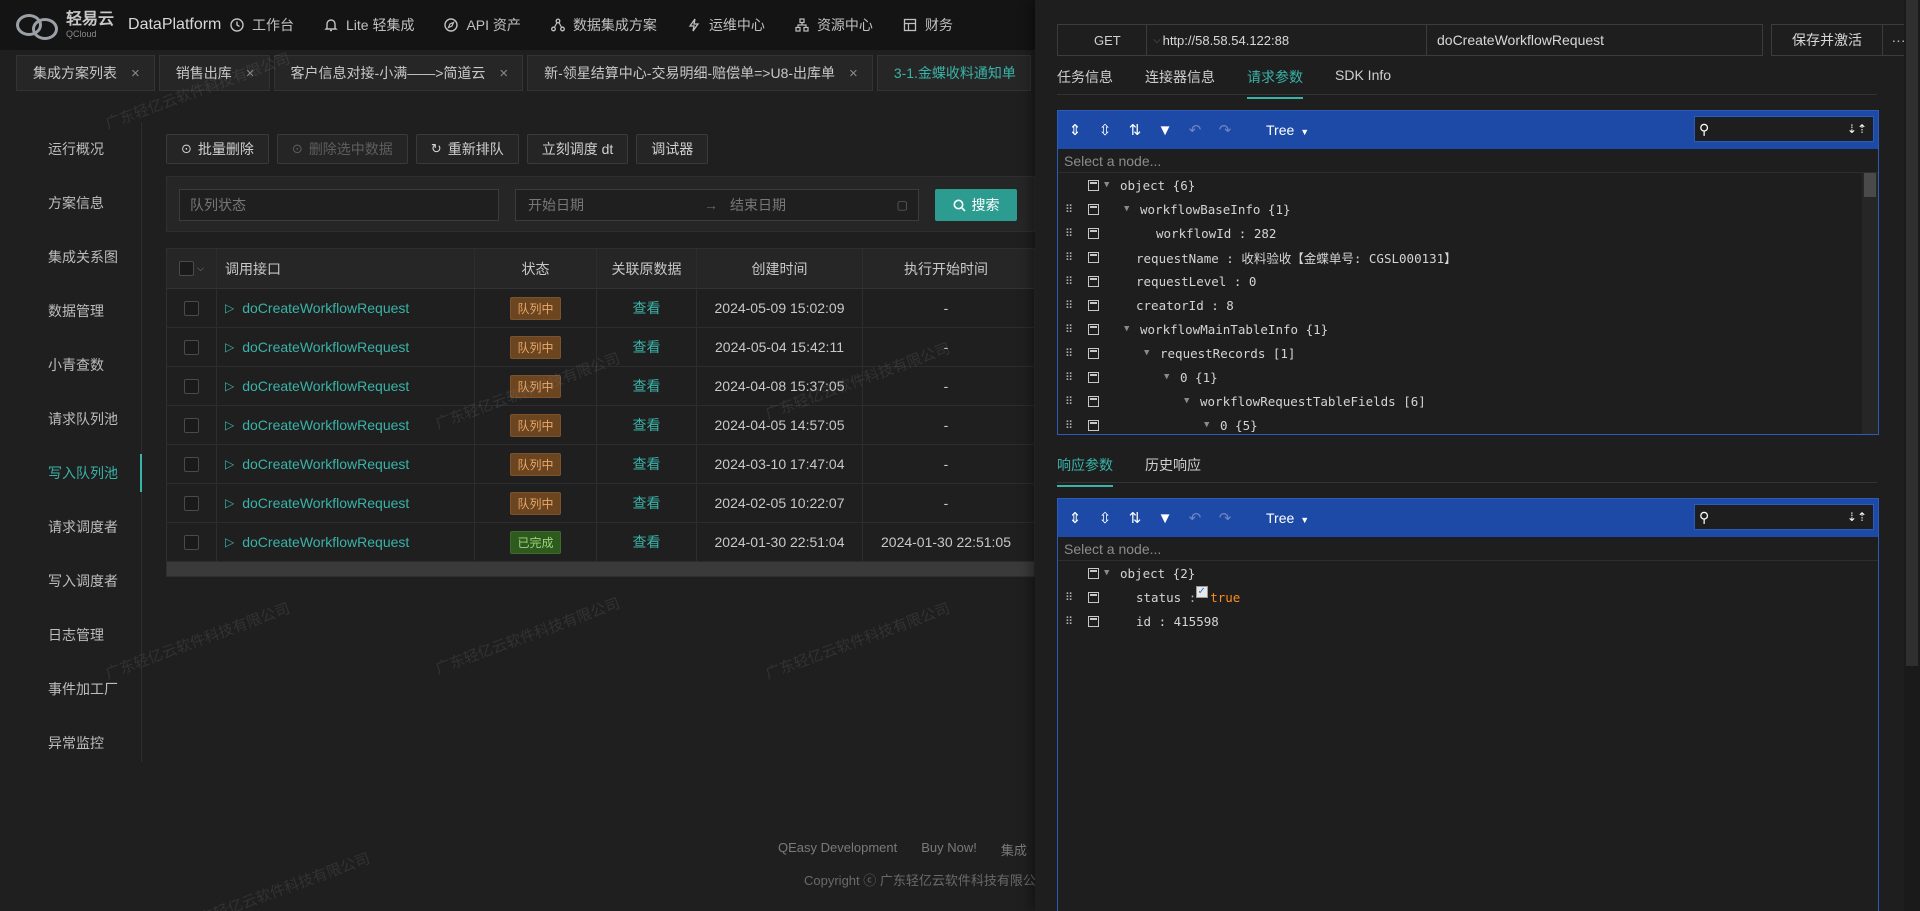 The height and width of the screenshot is (911, 1920). I want to click on tree-node: ⠿ ▼ workflowMainTableInfo {1}, so click(1468, 329).